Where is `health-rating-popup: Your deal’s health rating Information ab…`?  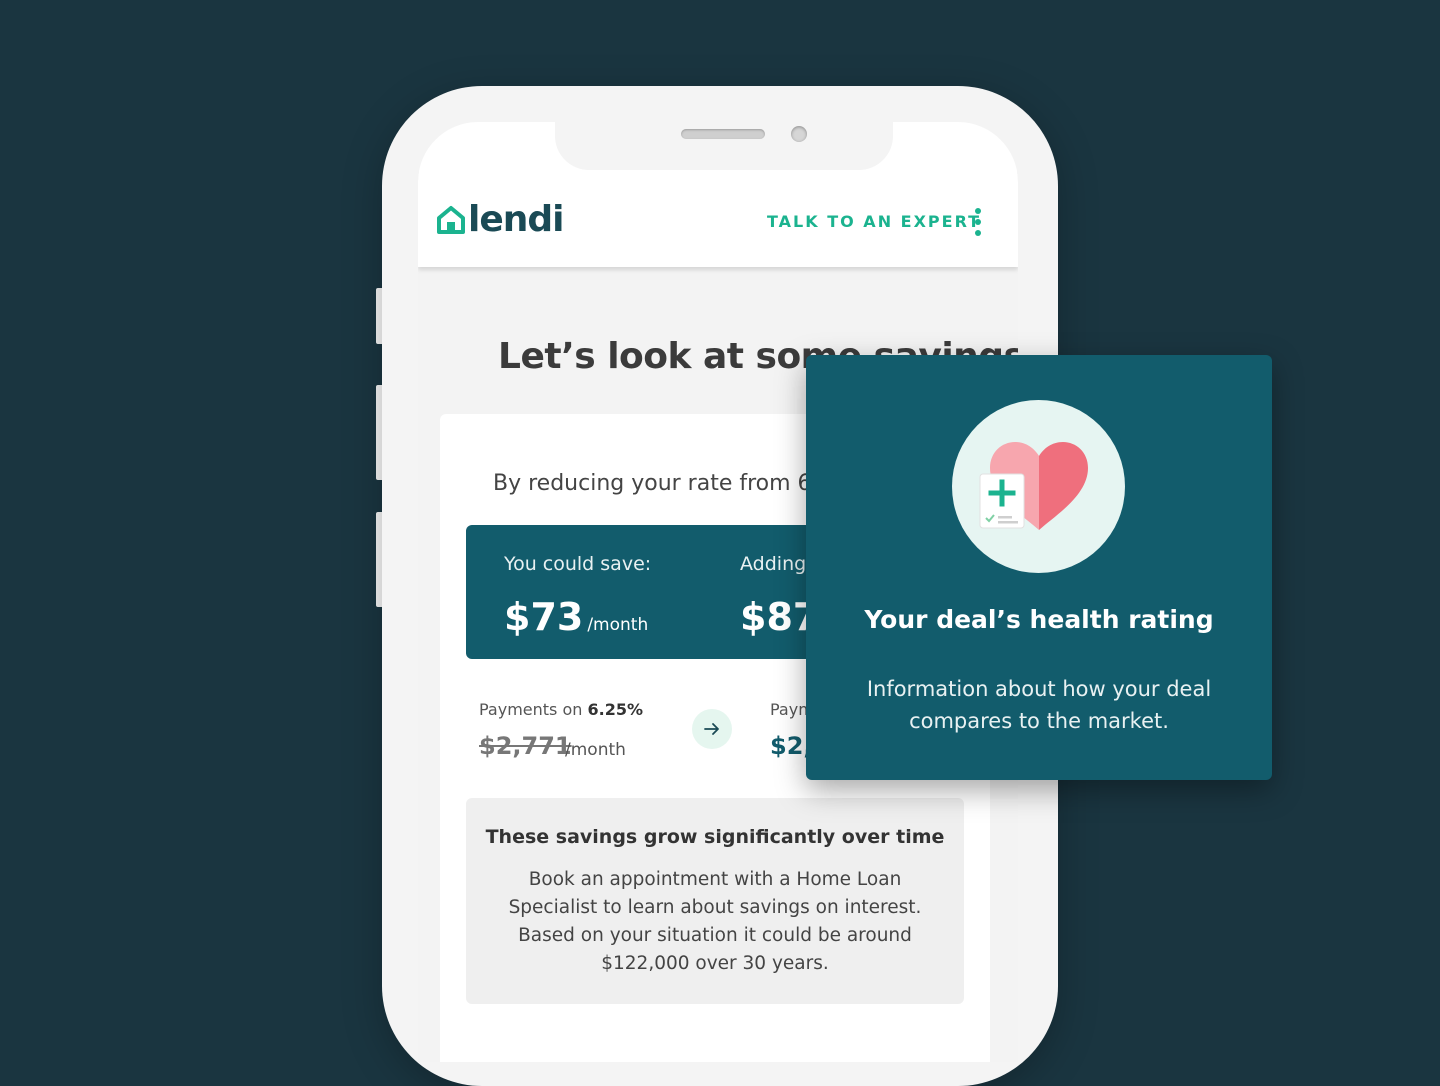
health-rating-popup: Your deal’s health rating Information ab… is located at coordinates (1039, 567).